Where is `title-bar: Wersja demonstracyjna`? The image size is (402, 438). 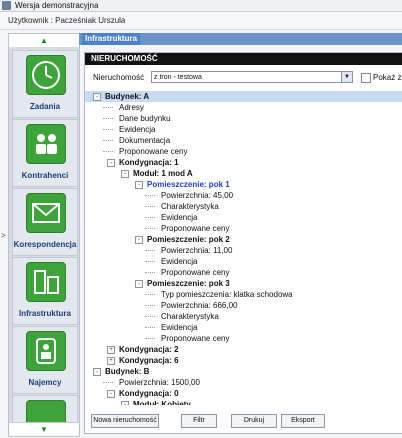 title-bar: Wersja demonstracyjna is located at coordinates (201, 6).